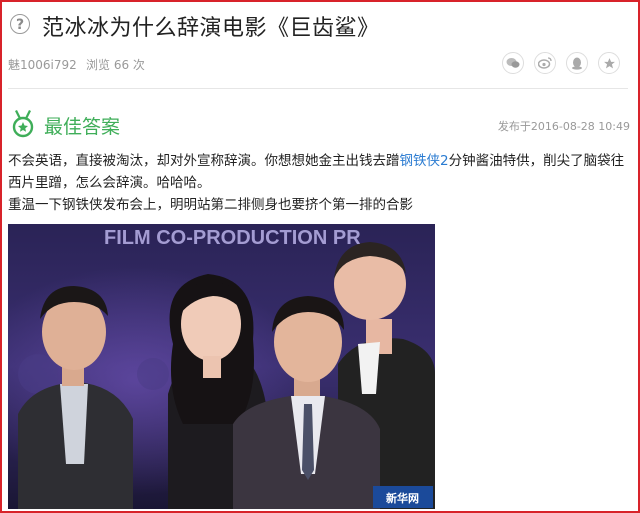 The height and width of the screenshot is (513, 640). Describe the element at coordinates (23, 124) in the screenshot. I see `medal-icon` at that location.